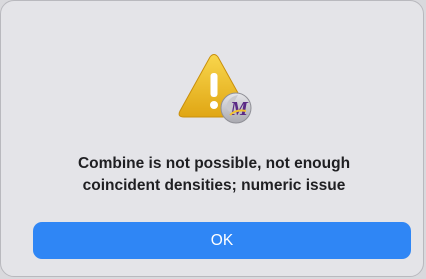 This screenshot has height=279, width=426. Describe the element at coordinates (214, 185) in the screenshot. I see `alert-message-line-2: coincident densities; numeric issue` at that location.